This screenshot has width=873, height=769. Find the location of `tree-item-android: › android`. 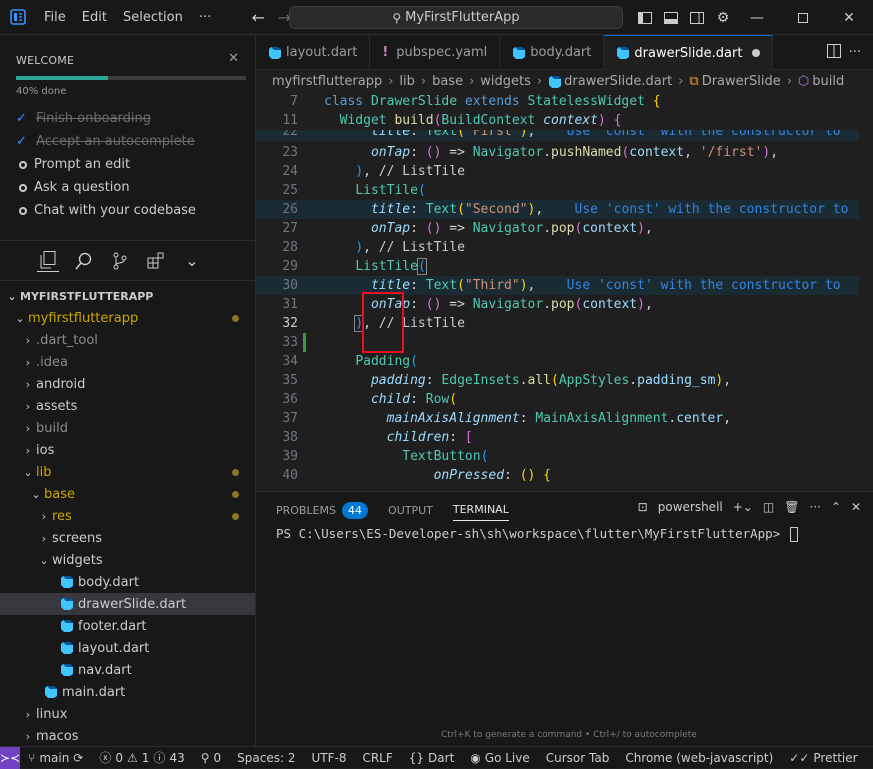

tree-item-android: › android is located at coordinates (127, 384).